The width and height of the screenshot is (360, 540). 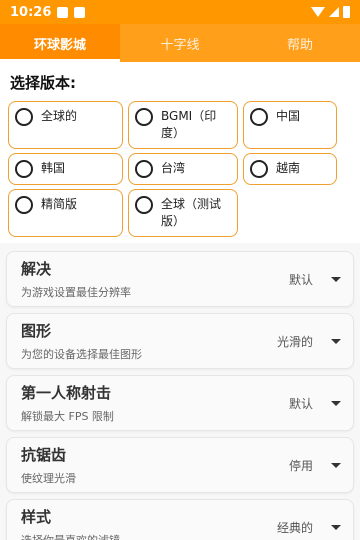 What do you see at coordinates (53, 168) in the screenshot?
I see `option-label: 韩国` at bounding box center [53, 168].